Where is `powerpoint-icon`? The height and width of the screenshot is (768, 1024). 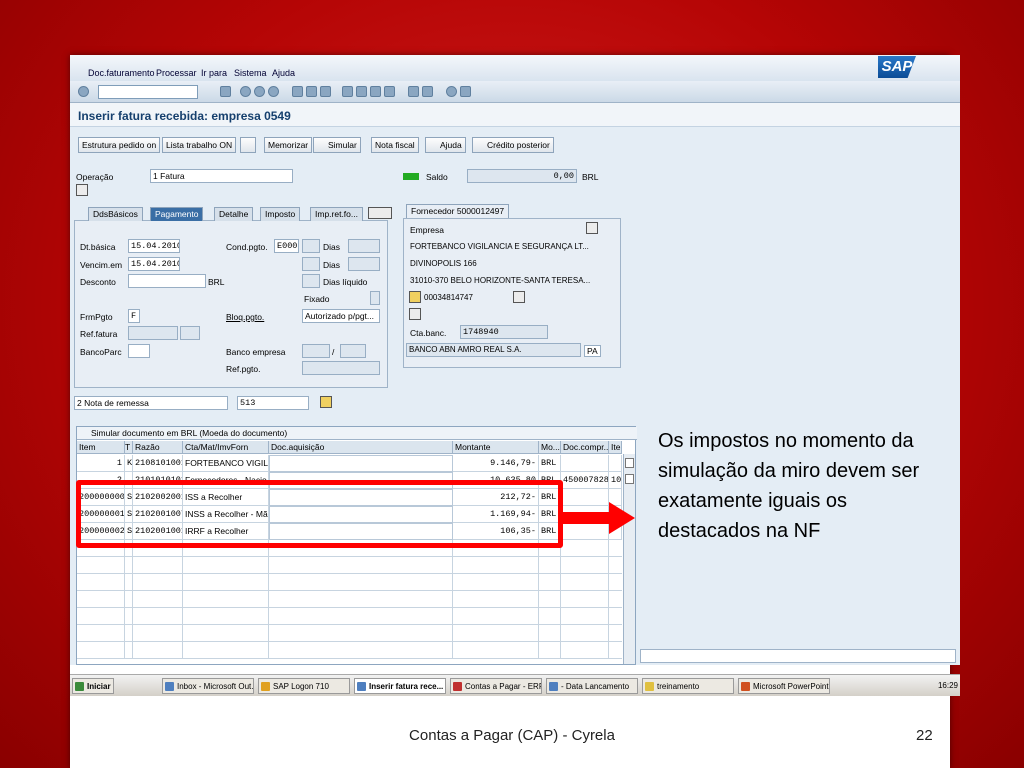 powerpoint-icon is located at coordinates (745, 686).